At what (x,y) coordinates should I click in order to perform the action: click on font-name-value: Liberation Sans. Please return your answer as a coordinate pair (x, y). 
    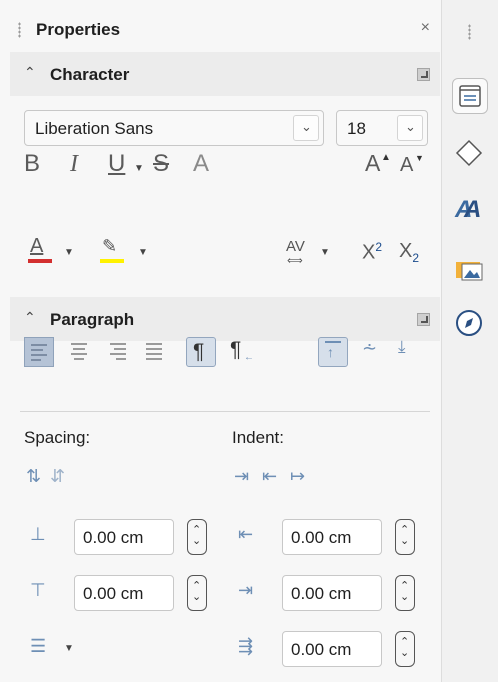
    Looking at the image, I should click on (94, 128).